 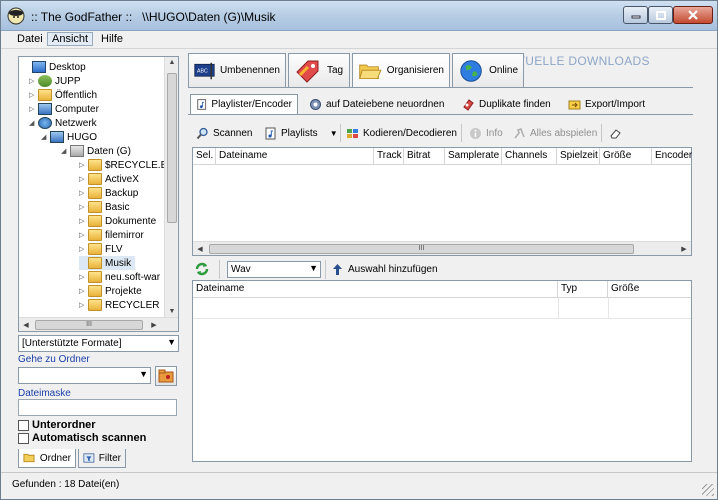 I want to click on globe-icon, so click(x=471, y=70).